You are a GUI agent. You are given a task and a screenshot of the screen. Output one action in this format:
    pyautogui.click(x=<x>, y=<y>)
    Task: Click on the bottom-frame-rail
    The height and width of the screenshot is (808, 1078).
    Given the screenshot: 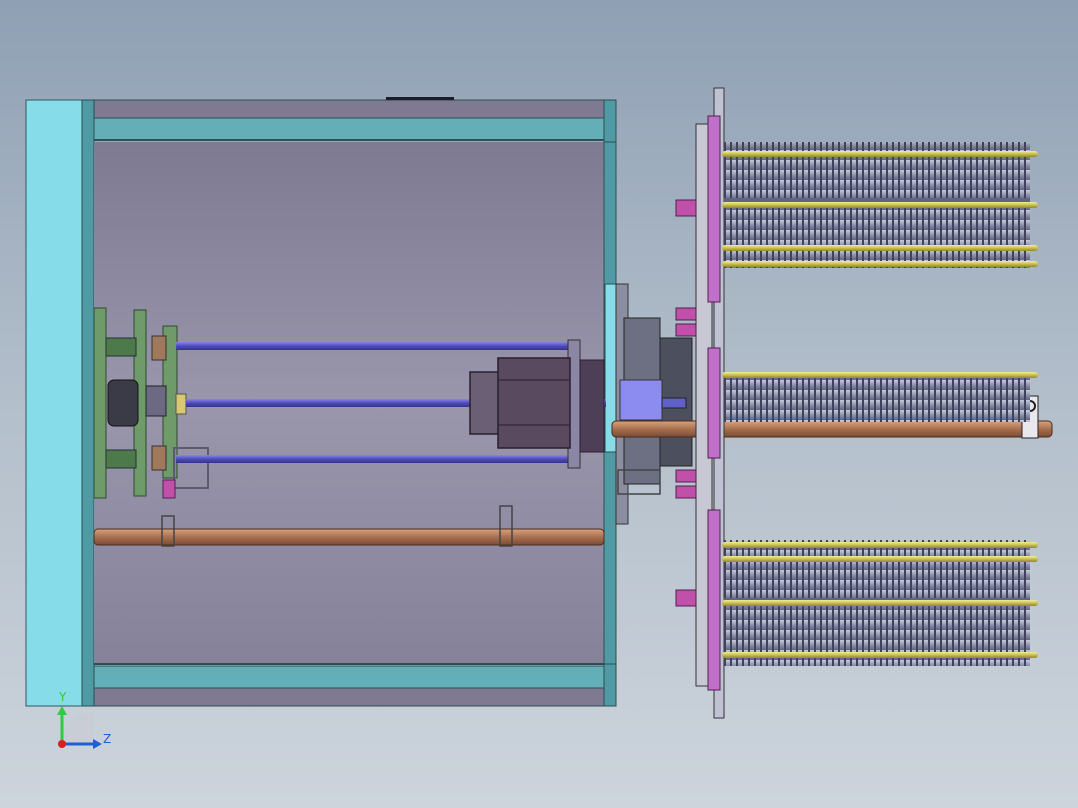 What is the action you would take?
    pyautogui.click(x=349, y=697)
    